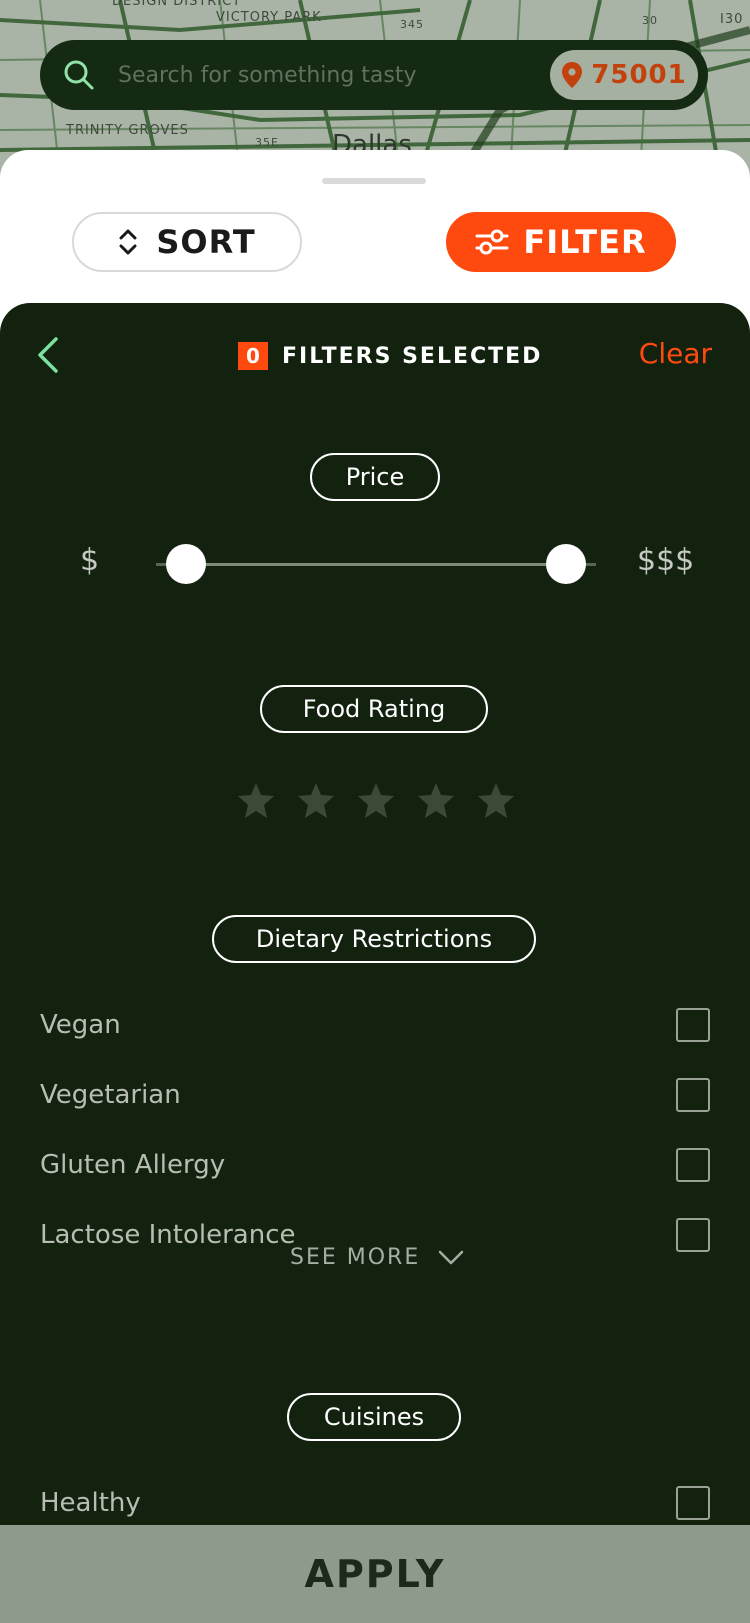  I want to click on option-label: Lactose Intolerance, so click(168, 1235).